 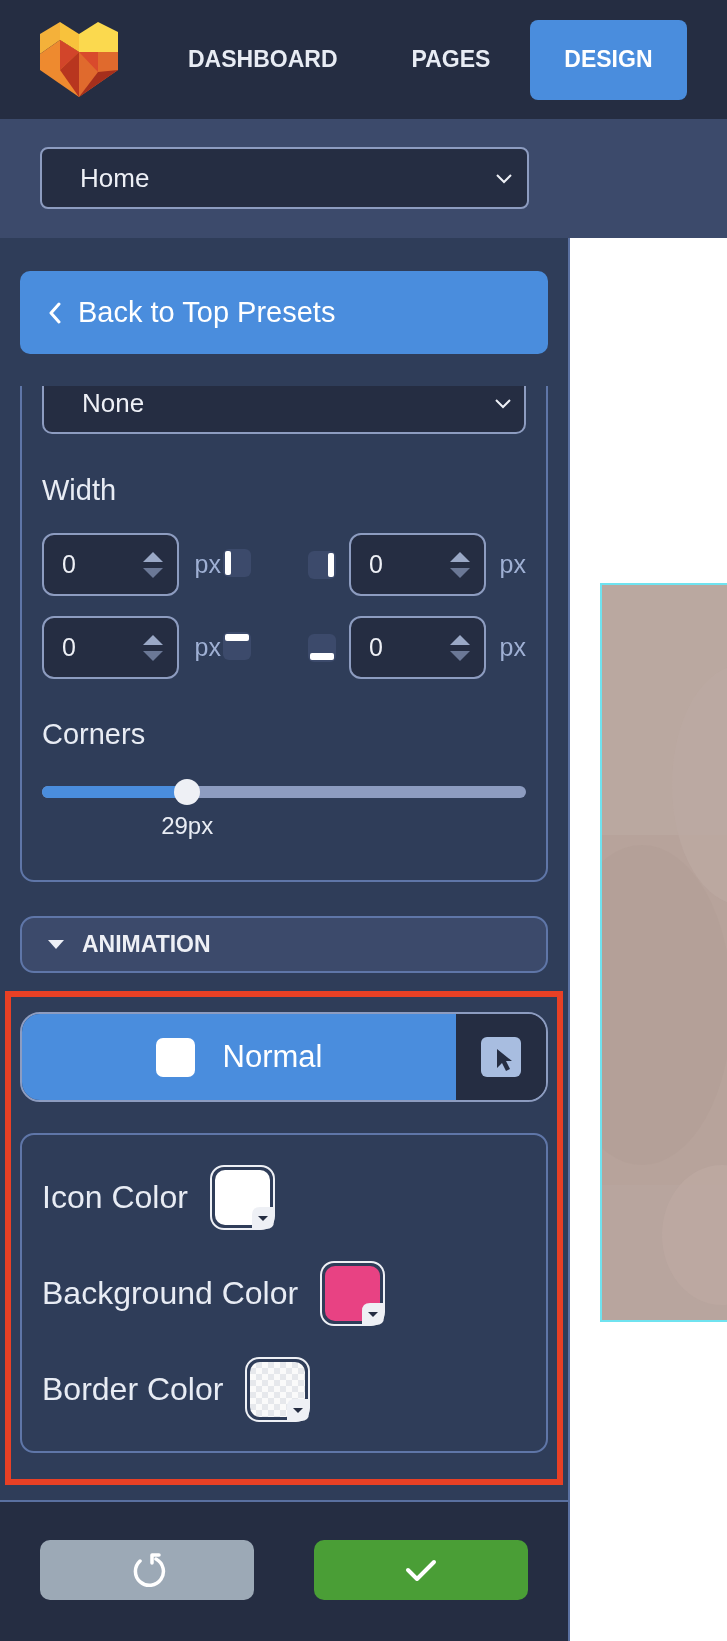 I want to click on cursor-icon, so click(x=501, y=1057).